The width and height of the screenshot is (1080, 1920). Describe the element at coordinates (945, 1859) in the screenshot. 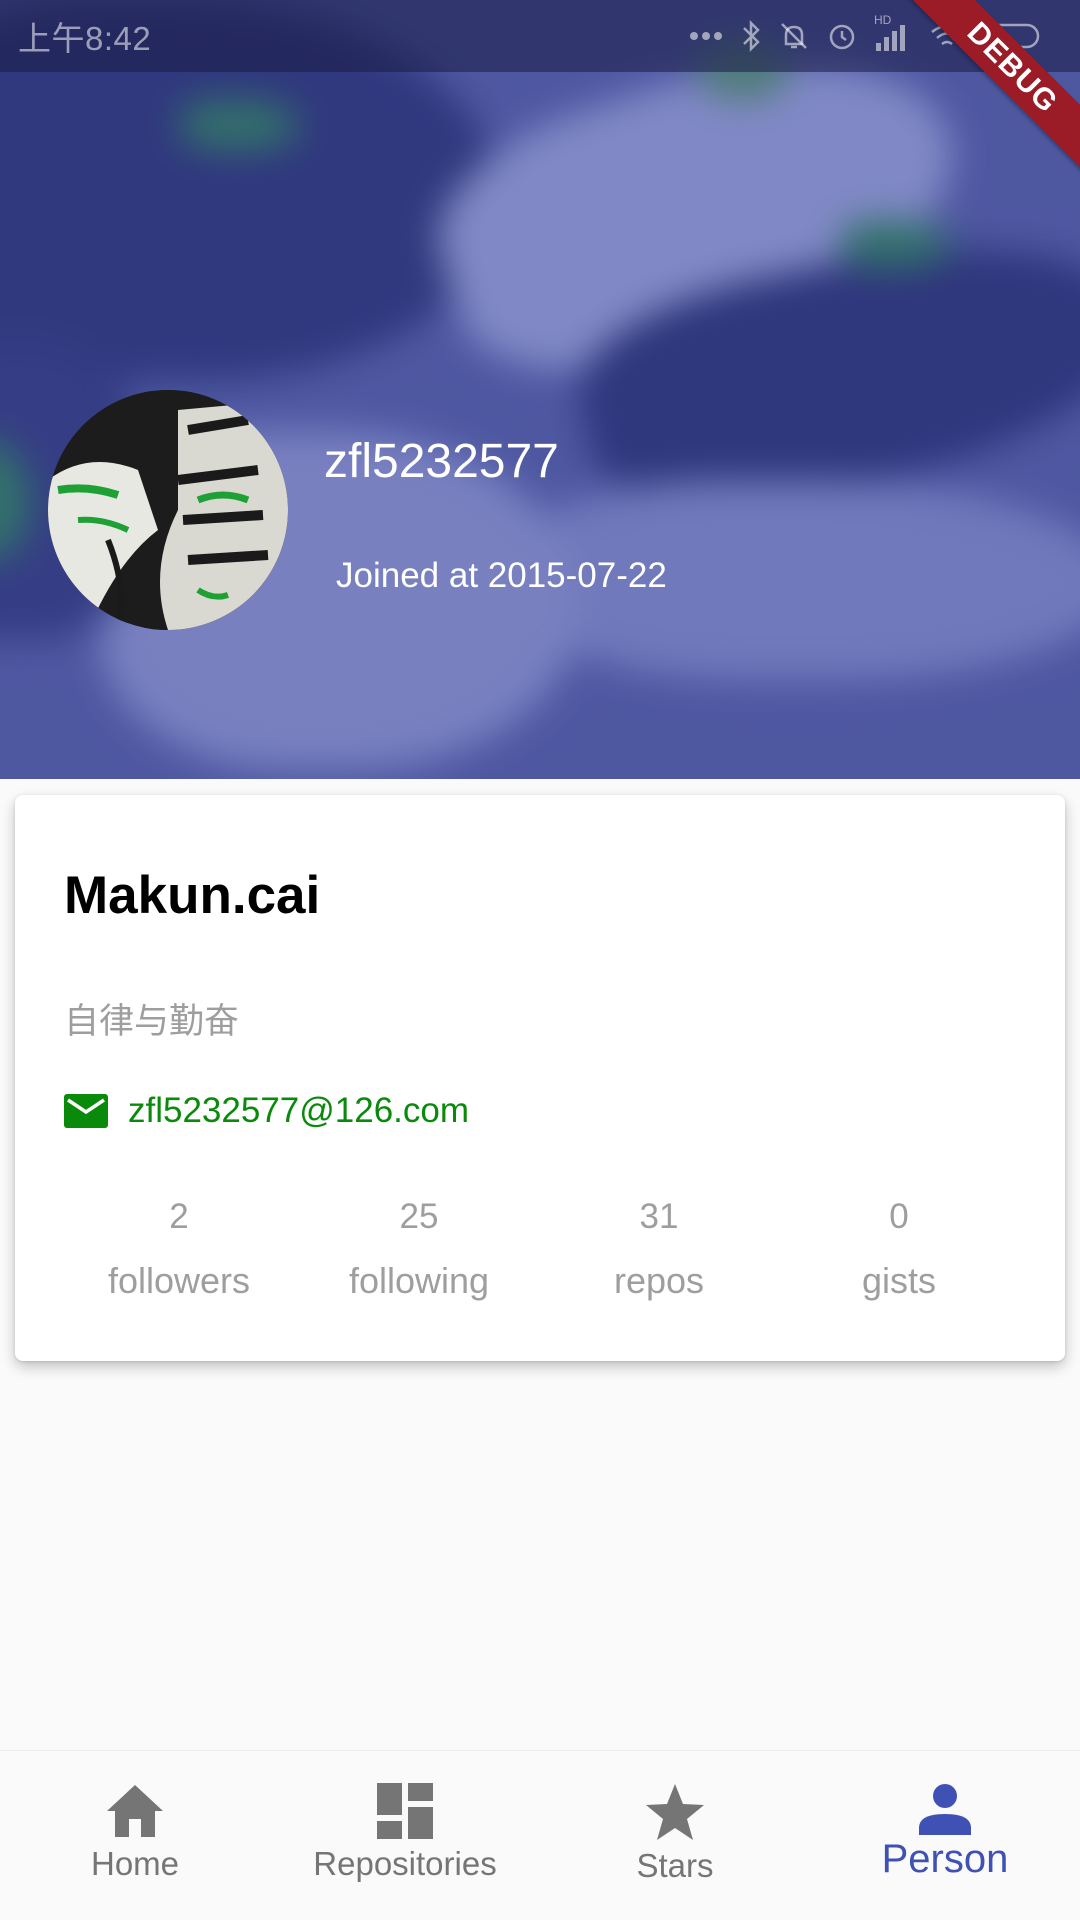

I see `nav-label: Person` at that location.